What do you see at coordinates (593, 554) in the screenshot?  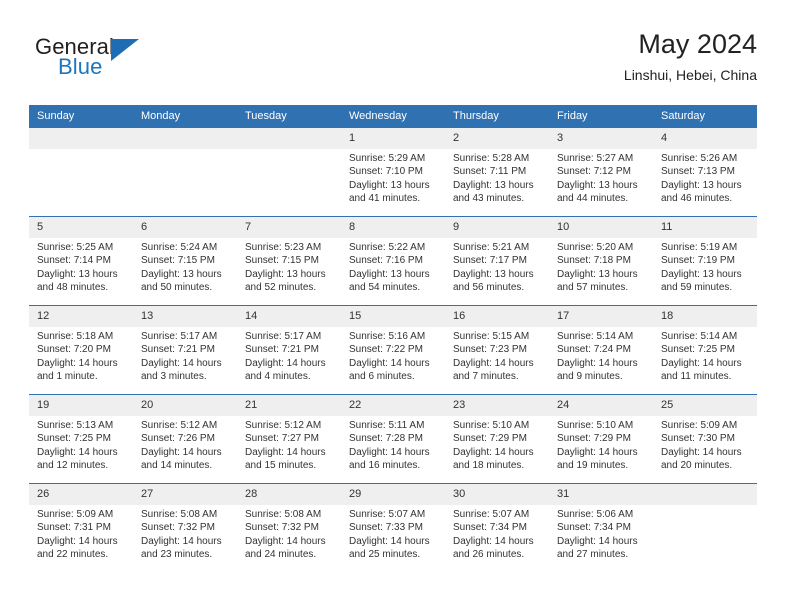 I see `daylight-duration-line2: and 27 minutes.` at bounding box center [593, 554].